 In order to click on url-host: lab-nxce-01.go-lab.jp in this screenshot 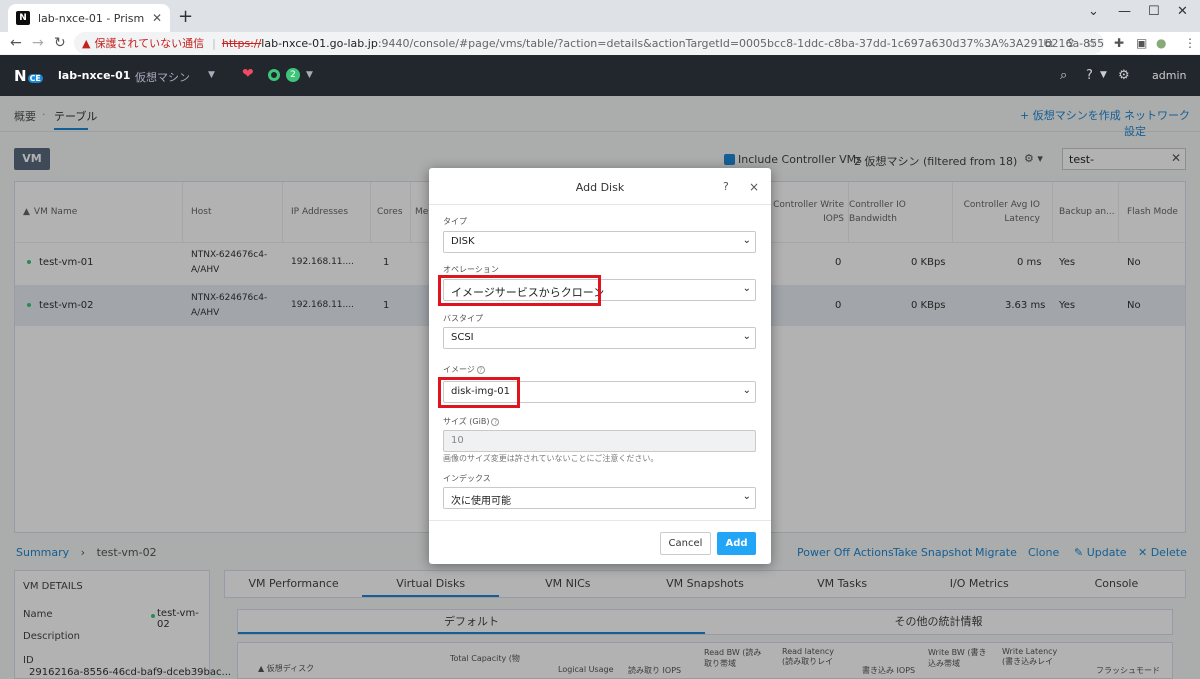, I will do `click(319, 43)`.